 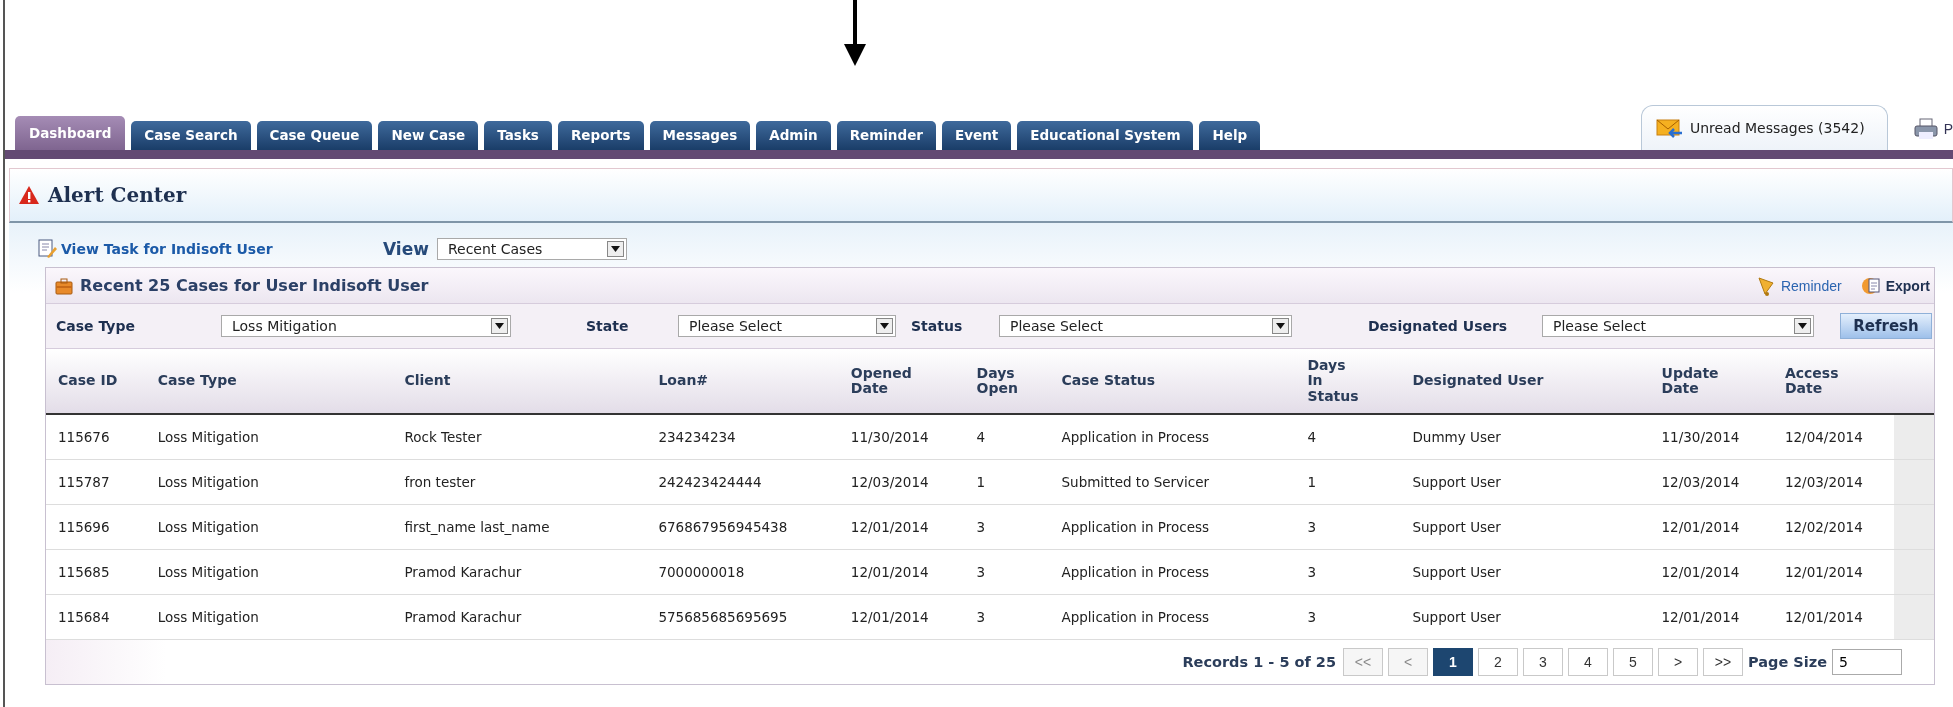 What do you see at coordinates (29, 195) in the screenshot?
I see `warning-icon` at bounding box center [29, 195].